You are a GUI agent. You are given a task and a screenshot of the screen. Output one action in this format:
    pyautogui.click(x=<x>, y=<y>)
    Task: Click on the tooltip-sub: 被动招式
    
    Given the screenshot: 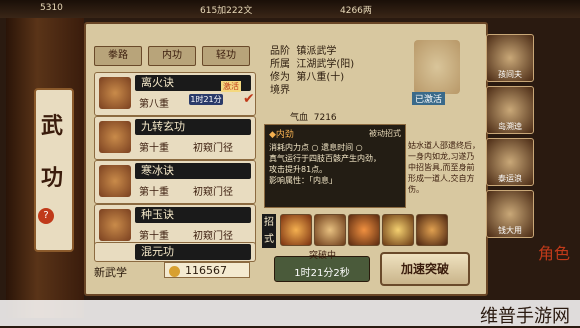 What is the action you would take?
    pyautogui.click(x=385, y=133)
    